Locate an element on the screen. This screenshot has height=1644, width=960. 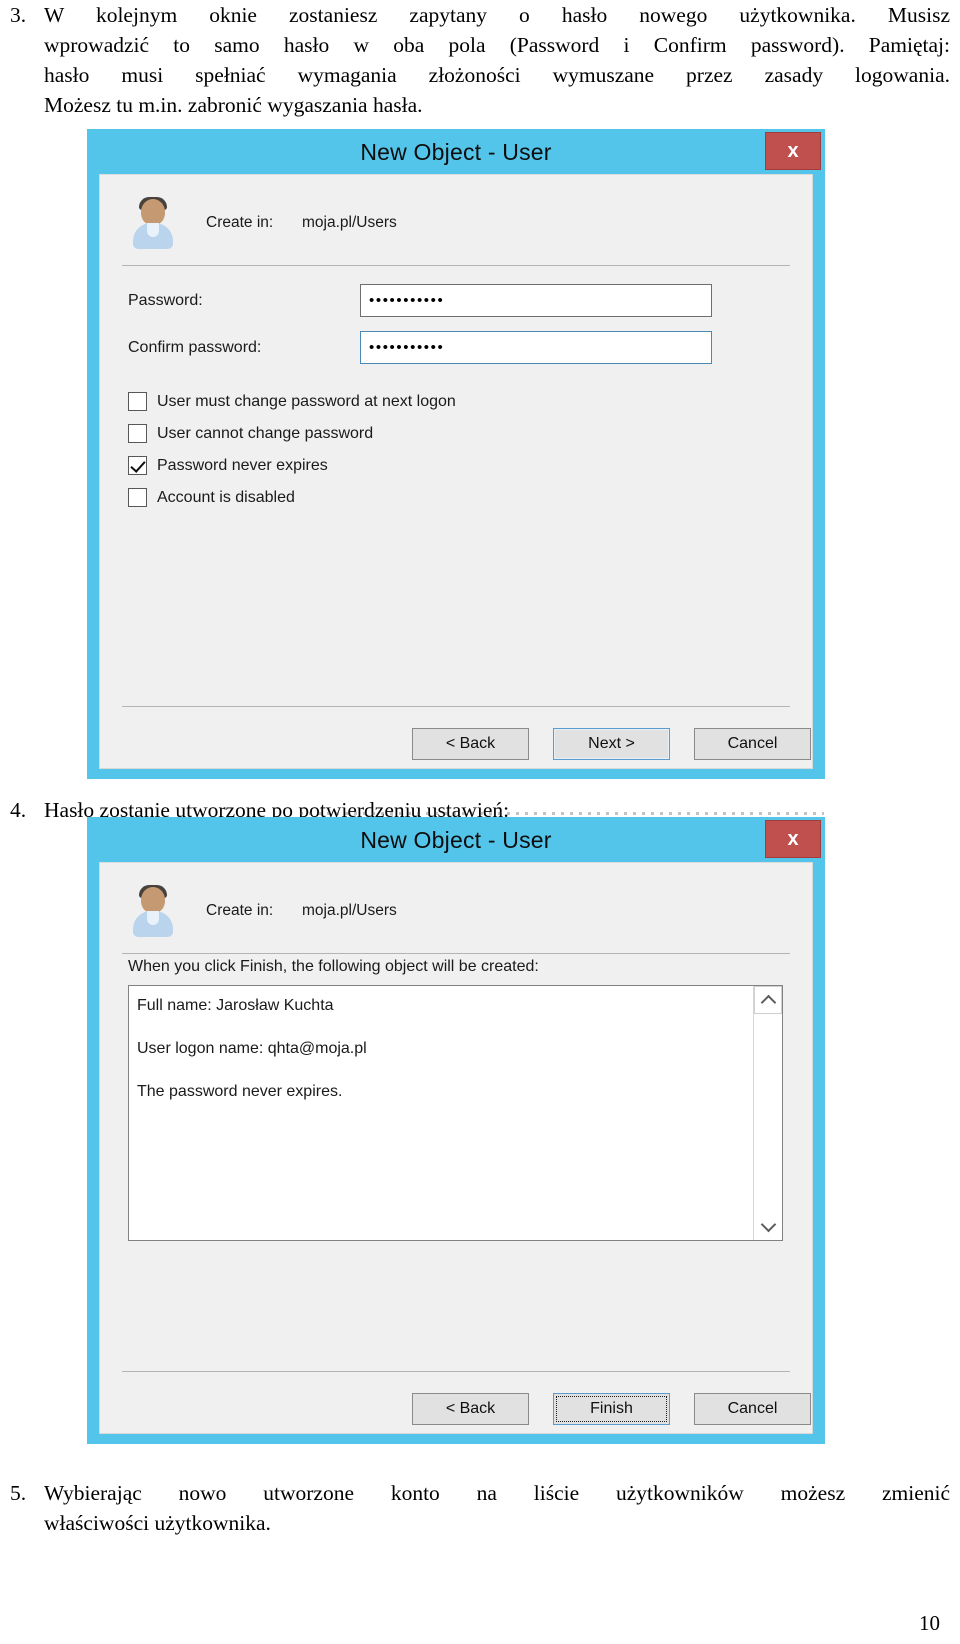
checkbox-row-cannot-change: User cannot change password is located at coordinates (470, 433).